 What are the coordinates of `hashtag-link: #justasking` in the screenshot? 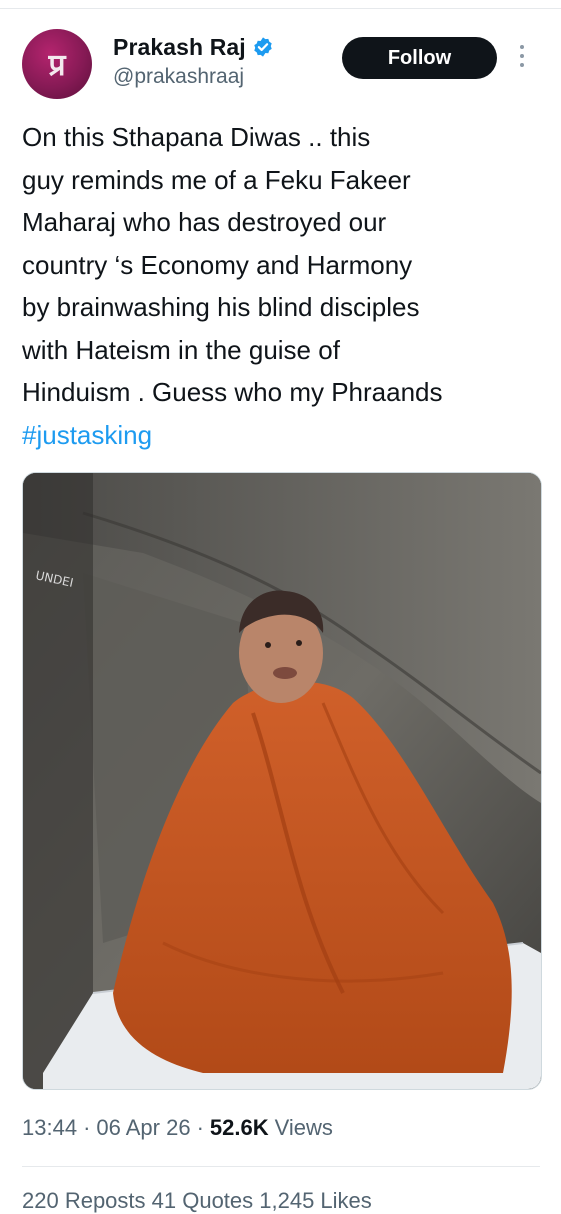 It's located at (87, 435).